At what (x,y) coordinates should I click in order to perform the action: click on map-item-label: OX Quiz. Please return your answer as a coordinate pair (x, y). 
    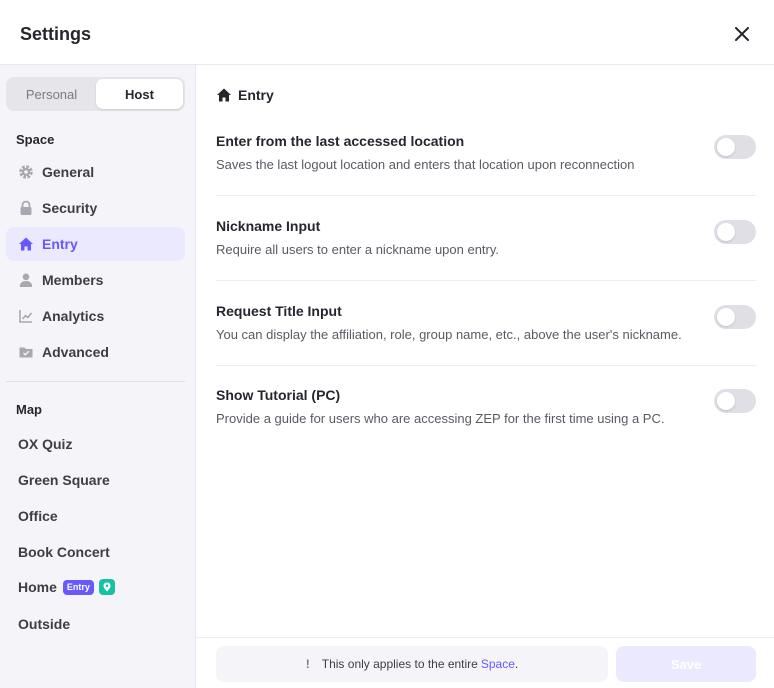
    Looking at the image, I should click on (45, 444).